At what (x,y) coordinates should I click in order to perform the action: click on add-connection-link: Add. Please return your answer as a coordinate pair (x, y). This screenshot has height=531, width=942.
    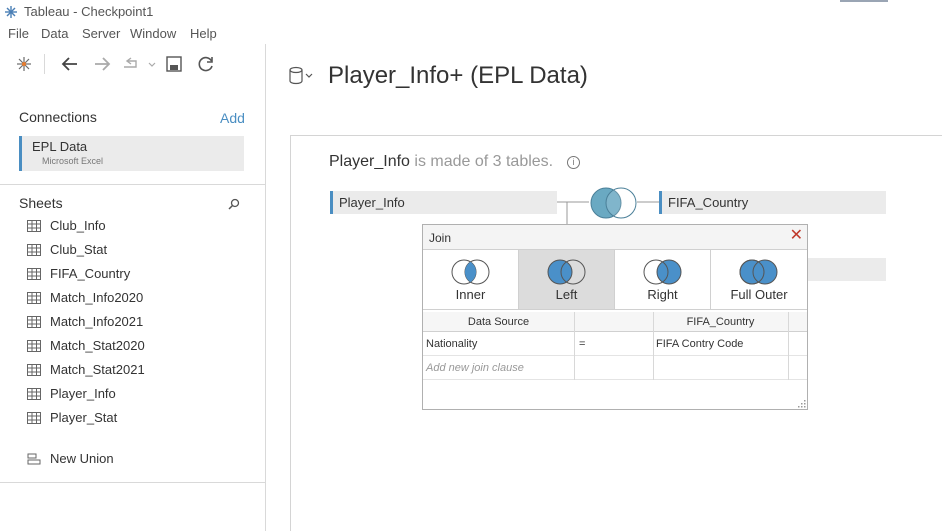
    Looking at the image, I should click on (232, 118).